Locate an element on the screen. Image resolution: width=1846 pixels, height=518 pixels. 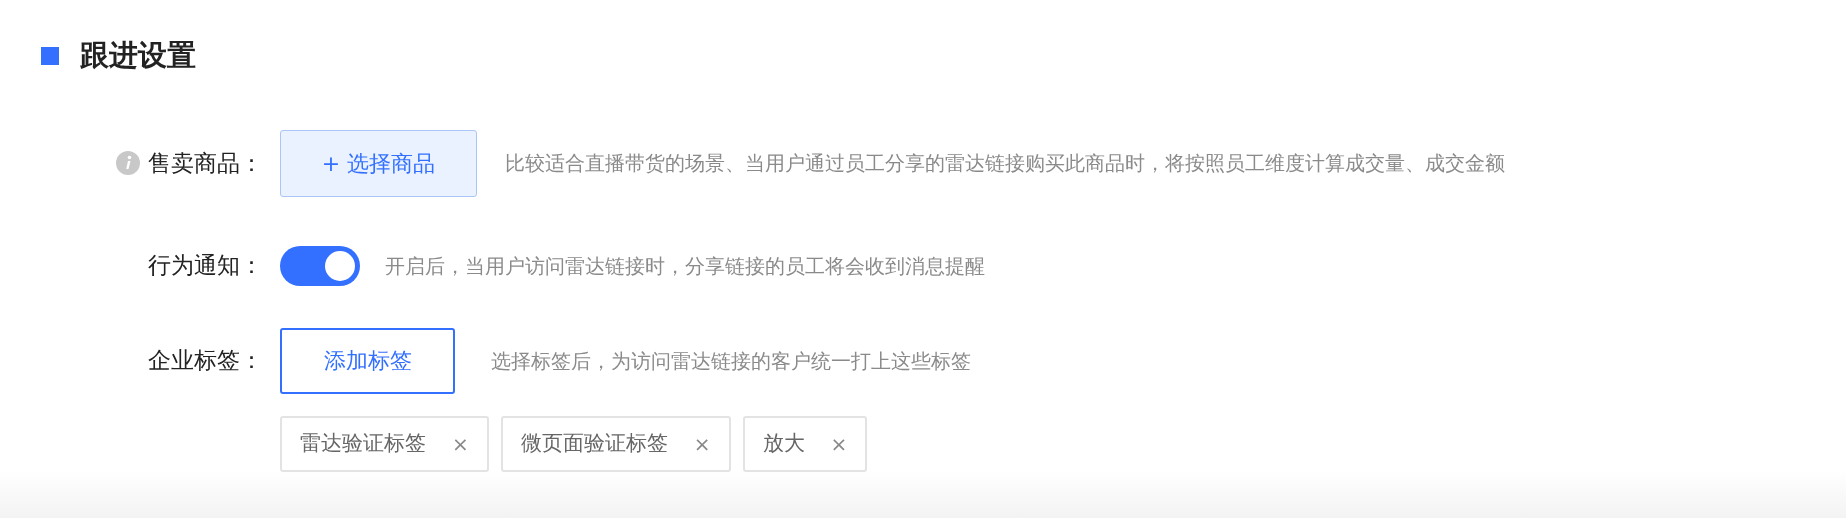
toggle-switch is located at coordinates (320, 265).